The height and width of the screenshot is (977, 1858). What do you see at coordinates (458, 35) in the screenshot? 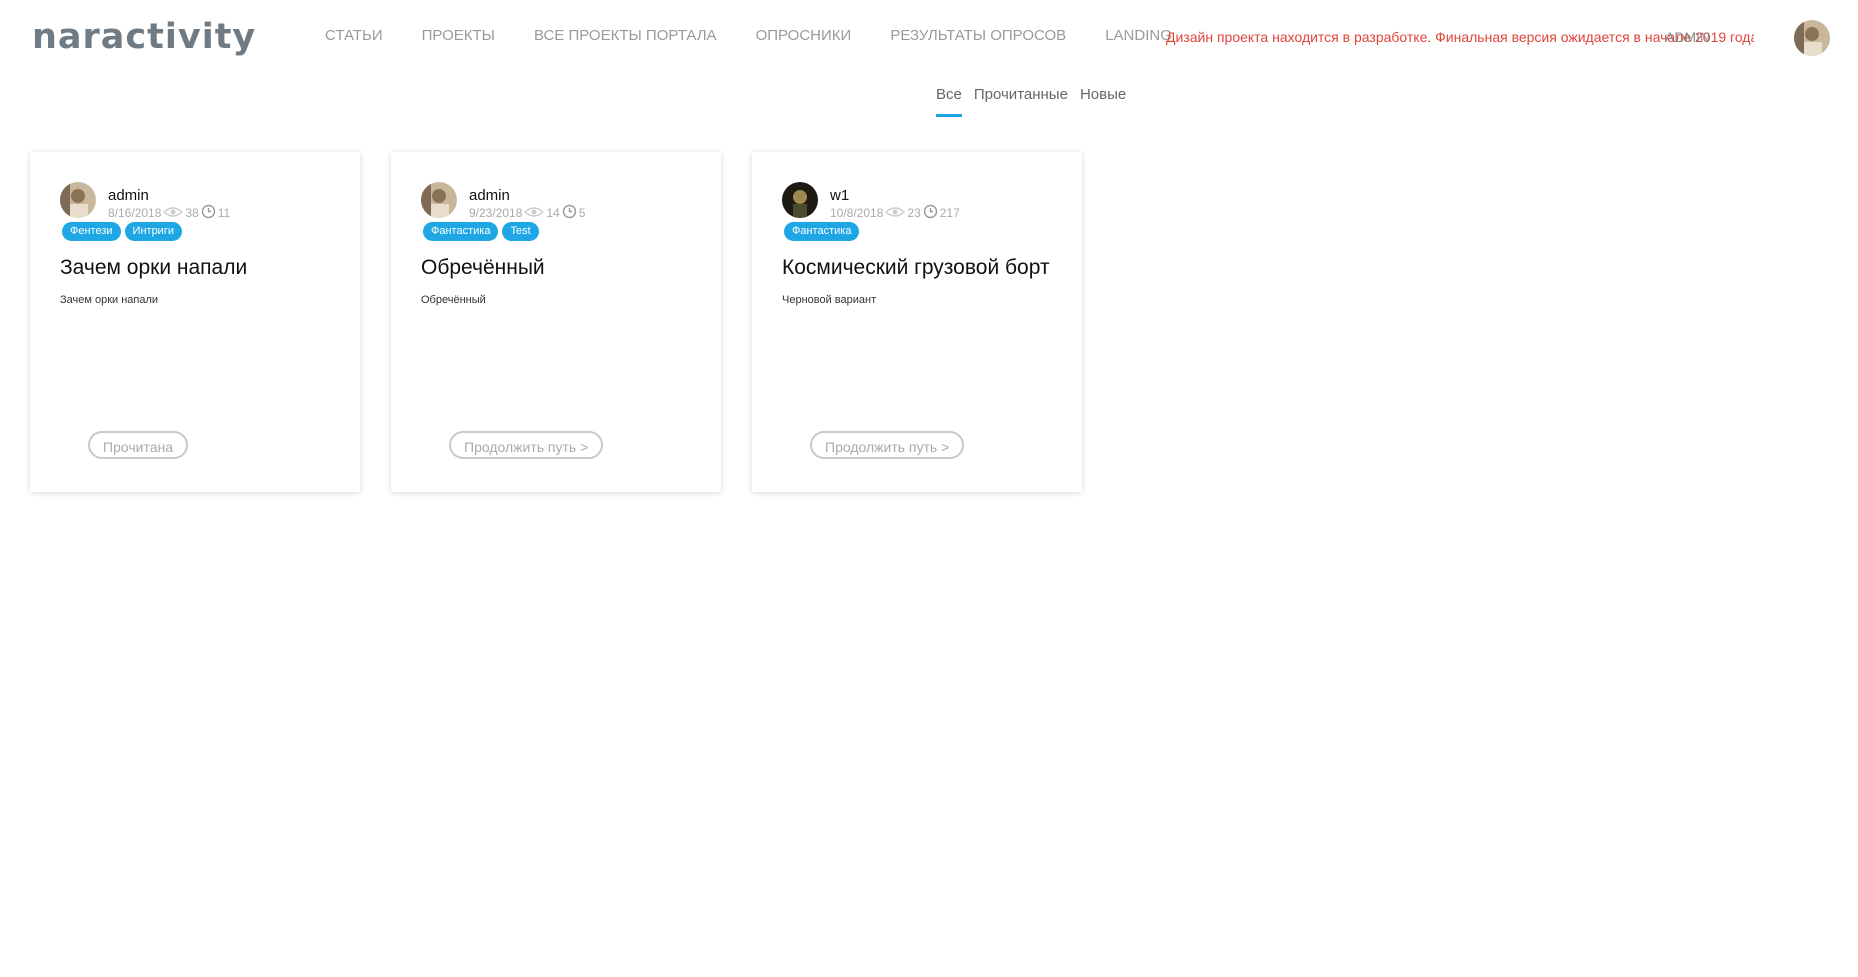
I see `nav-item-projects: ПРОЕКТЫ` at bounding box center [458, 35].